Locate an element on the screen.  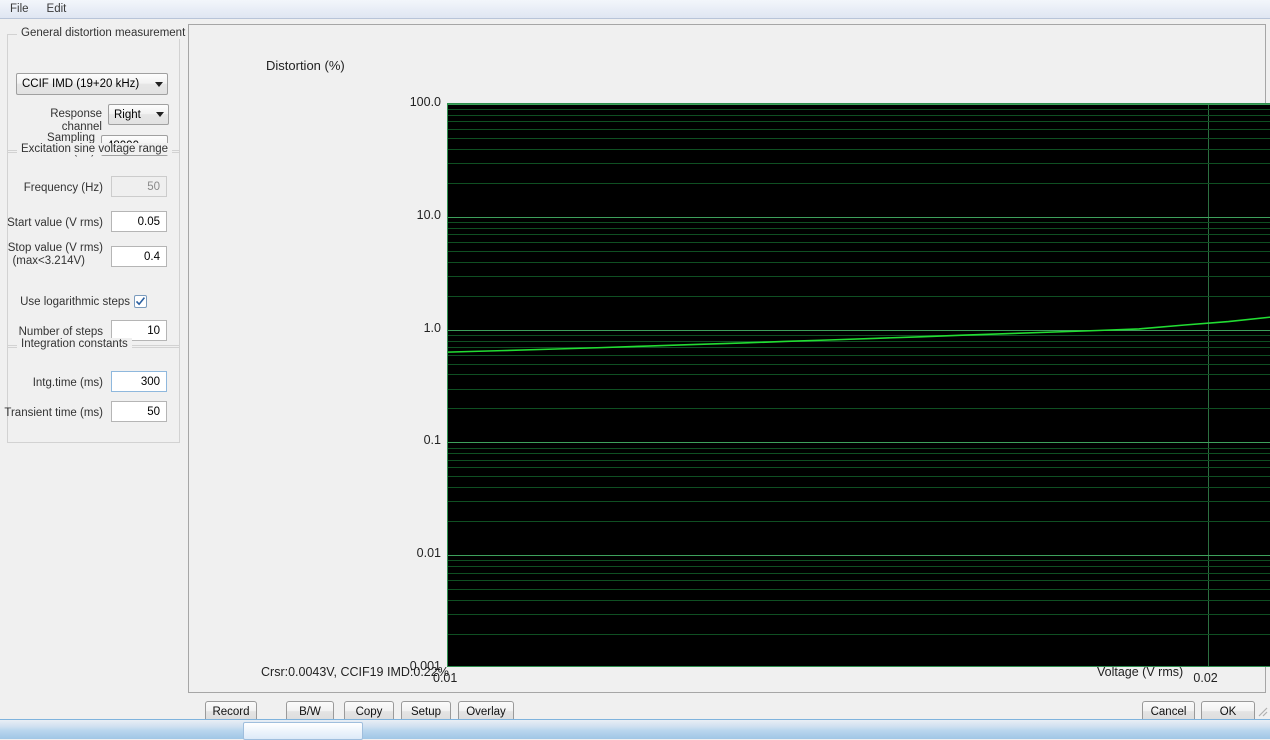
start-value-input: 0.05 is located at coordinates (139, 221).